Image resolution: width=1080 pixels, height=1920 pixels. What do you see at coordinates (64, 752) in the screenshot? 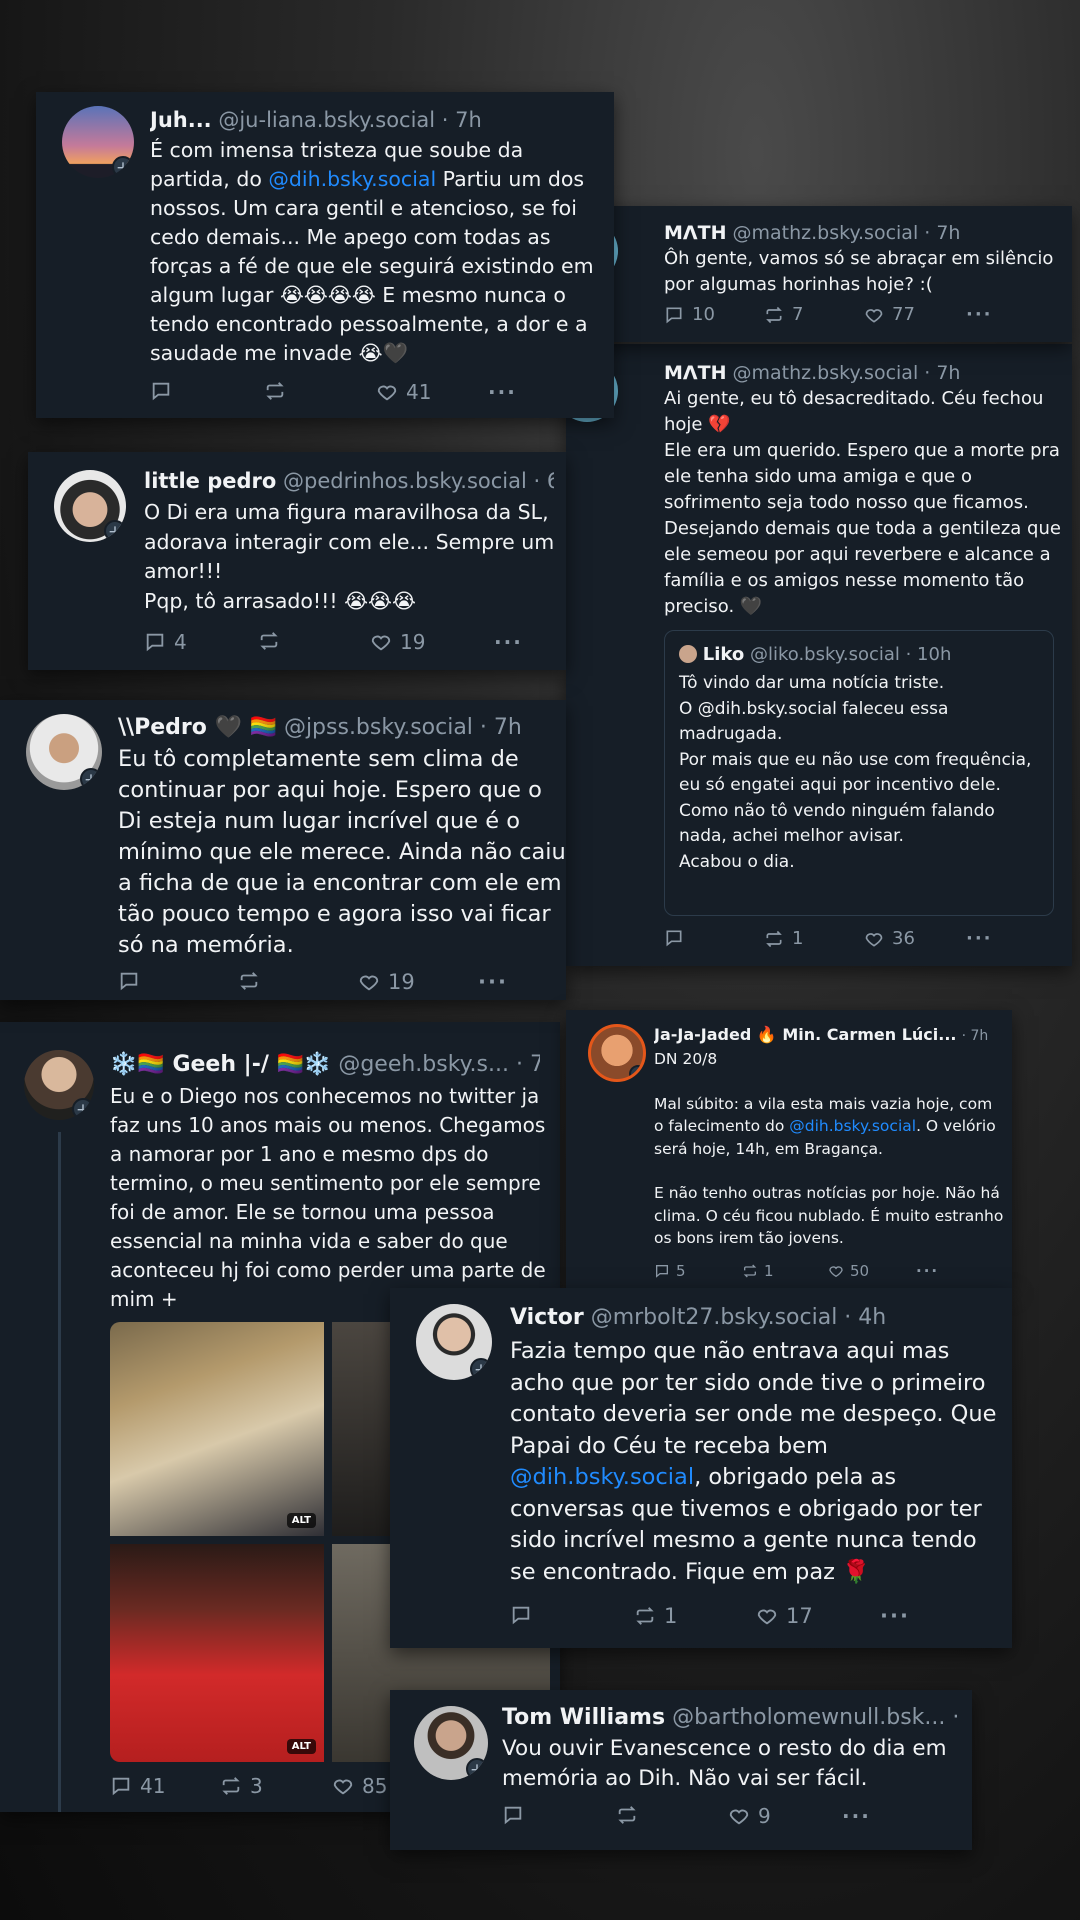
I see `avatar-jpss: +` at bounding box center [64, 752].